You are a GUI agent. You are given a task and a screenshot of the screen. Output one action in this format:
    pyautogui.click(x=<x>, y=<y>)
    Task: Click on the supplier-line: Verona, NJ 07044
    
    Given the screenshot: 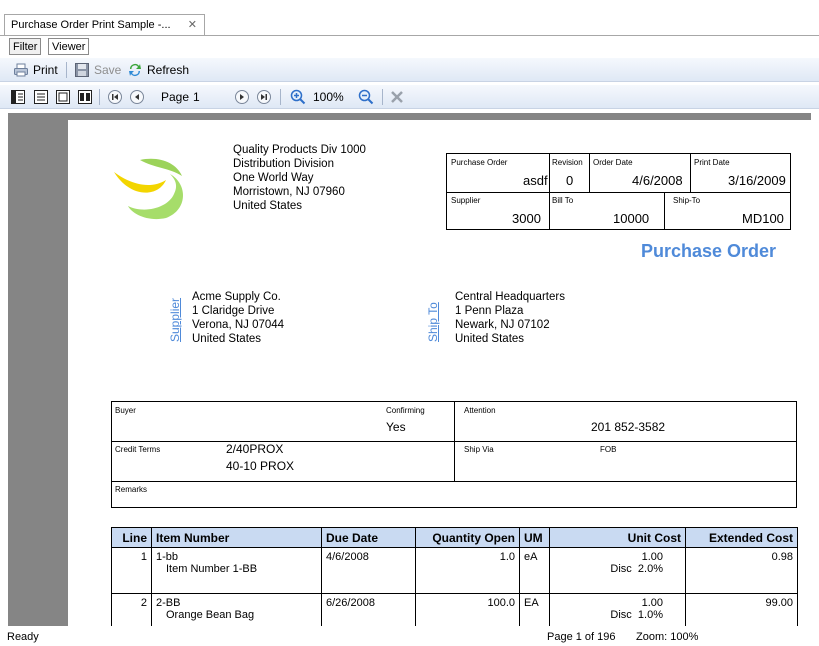 What is the action you would take?
    pyautogui.click(x=238, y=325)
    